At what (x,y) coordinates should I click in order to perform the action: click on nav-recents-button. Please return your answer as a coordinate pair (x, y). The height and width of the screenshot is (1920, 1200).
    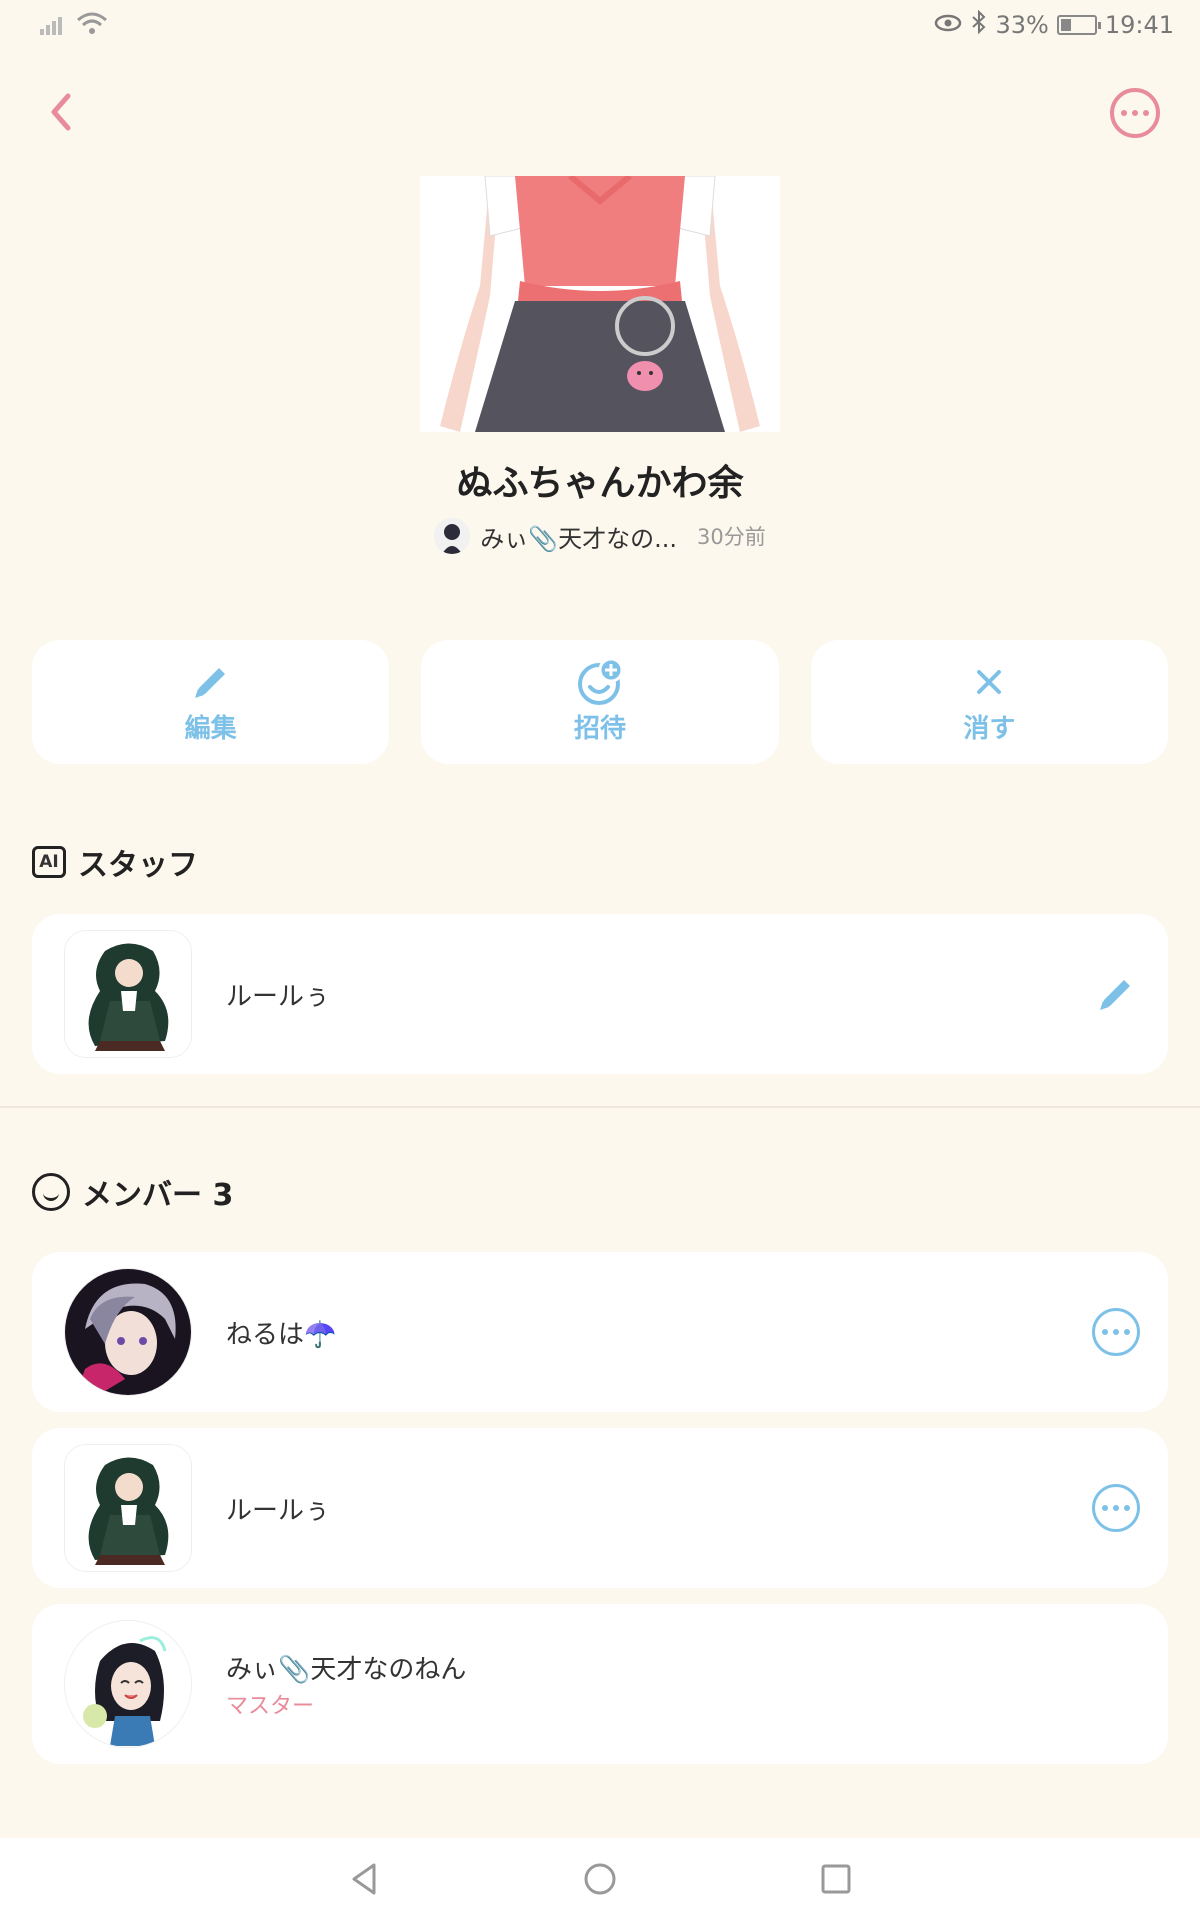
    Looking at the image, I should click on (836, 1879).